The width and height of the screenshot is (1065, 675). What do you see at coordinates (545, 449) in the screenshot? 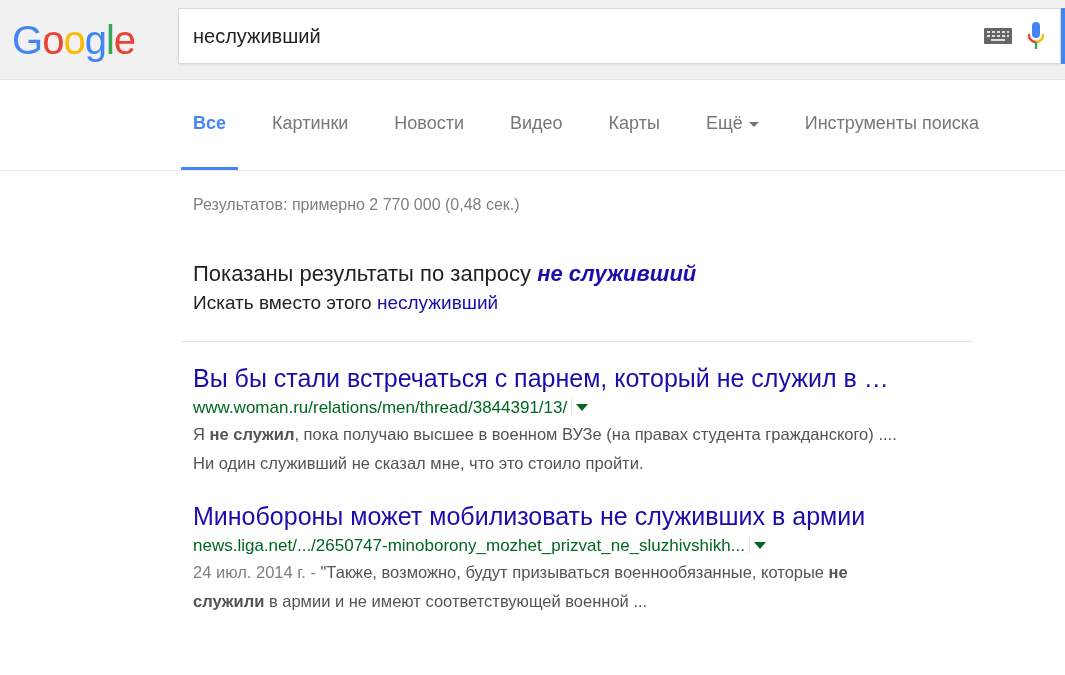
I see `result-snippet: Я не служил, пока получаю высшее в военном ВУЗе (на правах студента гражданского) .... Ни один служивший не сказал мне, что это стоило пройти.` at bounding box center [545, 449].